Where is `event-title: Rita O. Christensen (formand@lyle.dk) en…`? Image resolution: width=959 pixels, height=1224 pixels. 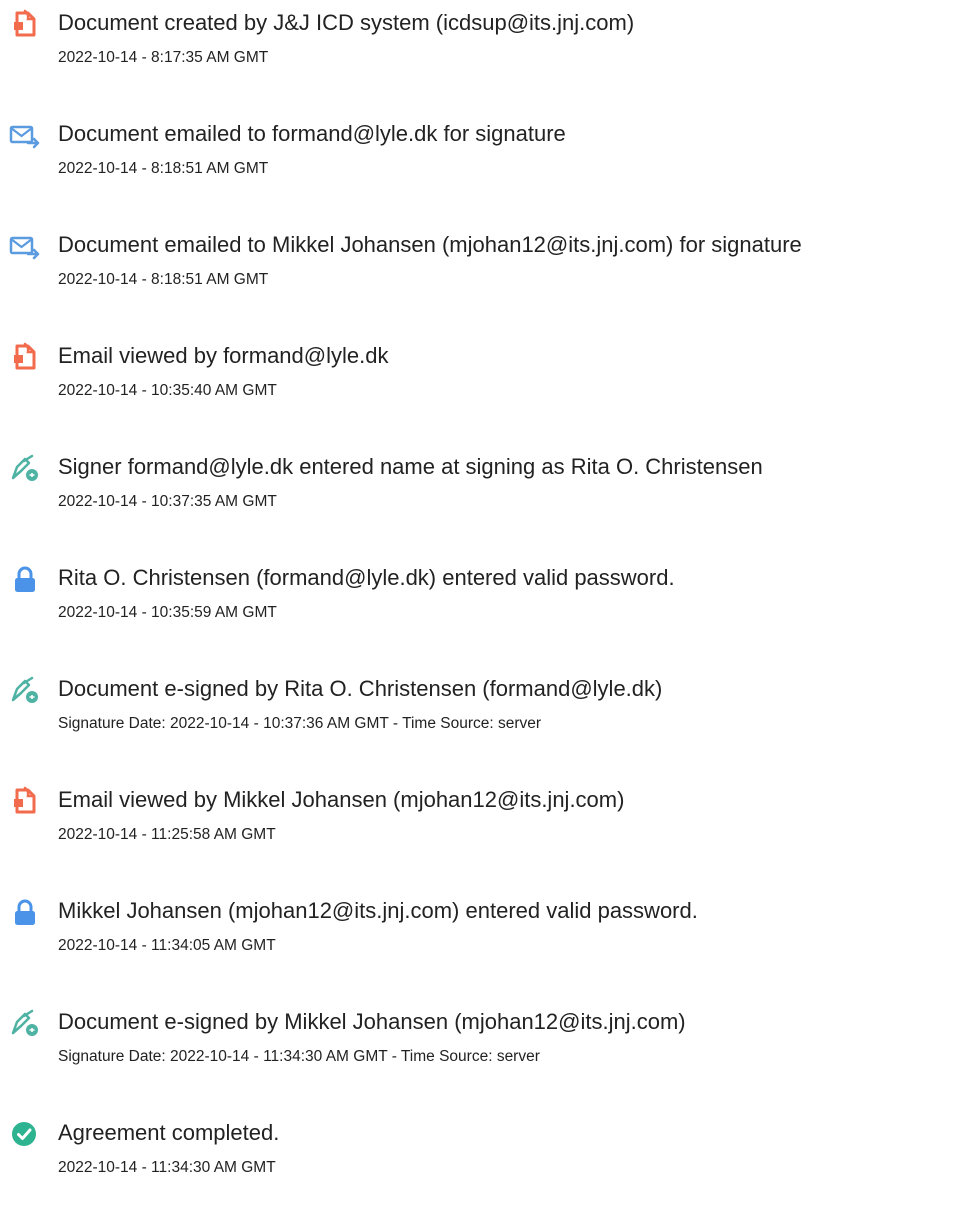
event-title: Rita O. Christensen (formand@lyle.dk) en… is located at coordinates (366, 577).